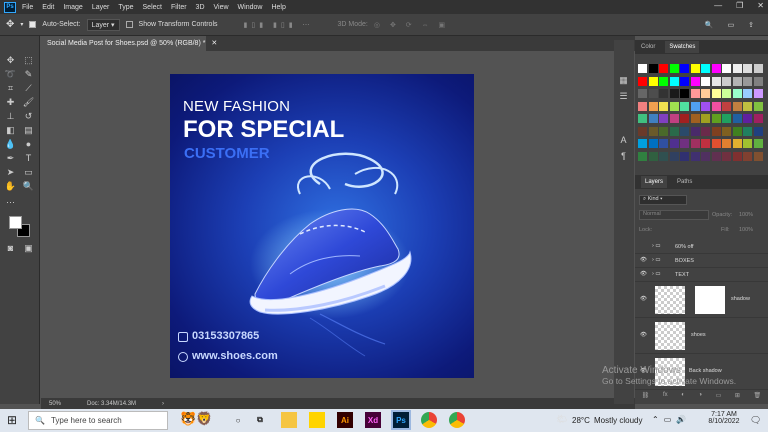 Image resolution: width=768 pixels, height=432 pixels. Describe the element at coordinates (732, 25) in the screenshot. I see `options-right-icons: 🔍 ▭ ⇪` at that location.